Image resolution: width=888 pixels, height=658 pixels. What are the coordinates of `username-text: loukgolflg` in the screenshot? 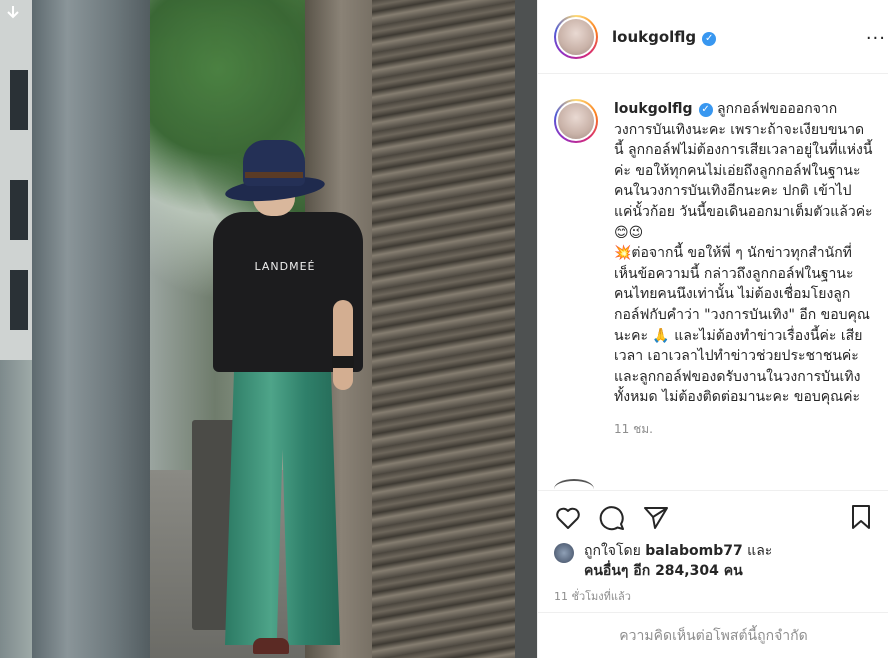 It's located at (654, 37).